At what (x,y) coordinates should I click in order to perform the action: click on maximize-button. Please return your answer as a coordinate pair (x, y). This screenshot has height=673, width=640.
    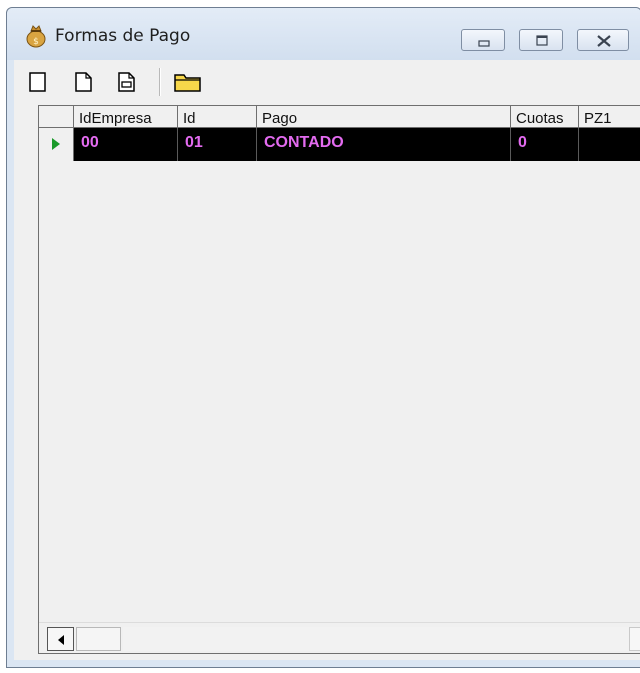
    Looking at the image, I should click on (541, 40).